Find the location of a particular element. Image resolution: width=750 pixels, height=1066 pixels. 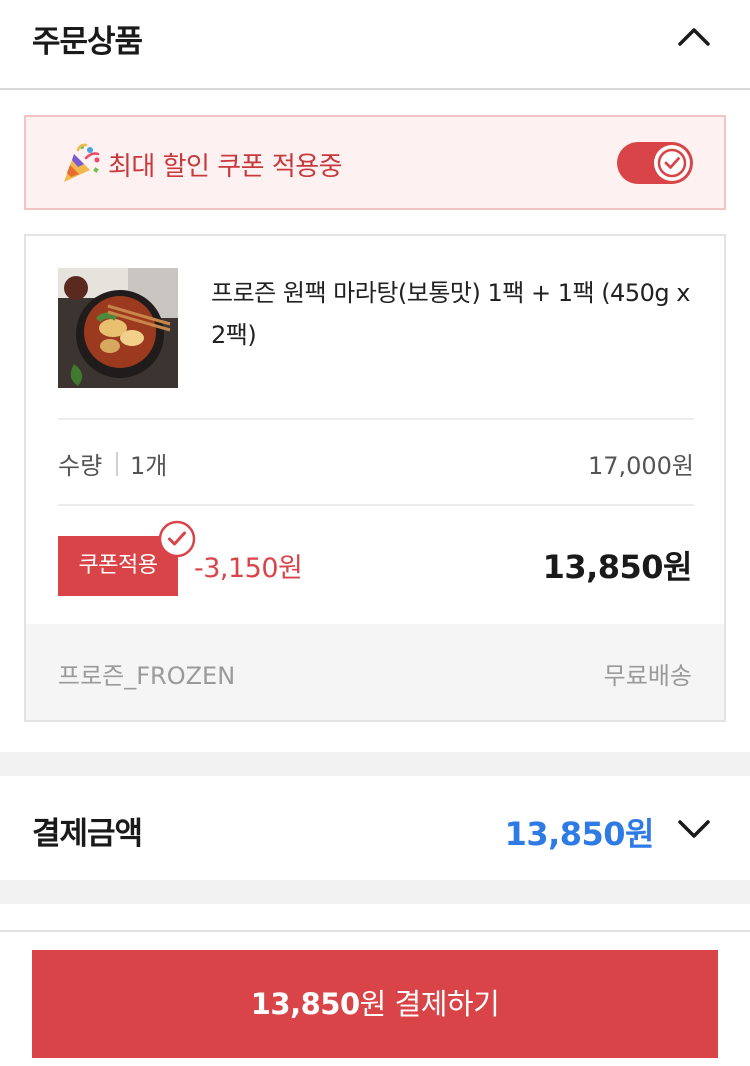

payment-amount-row: 결제금액 13,850원 is located at coordinates (375, 828).